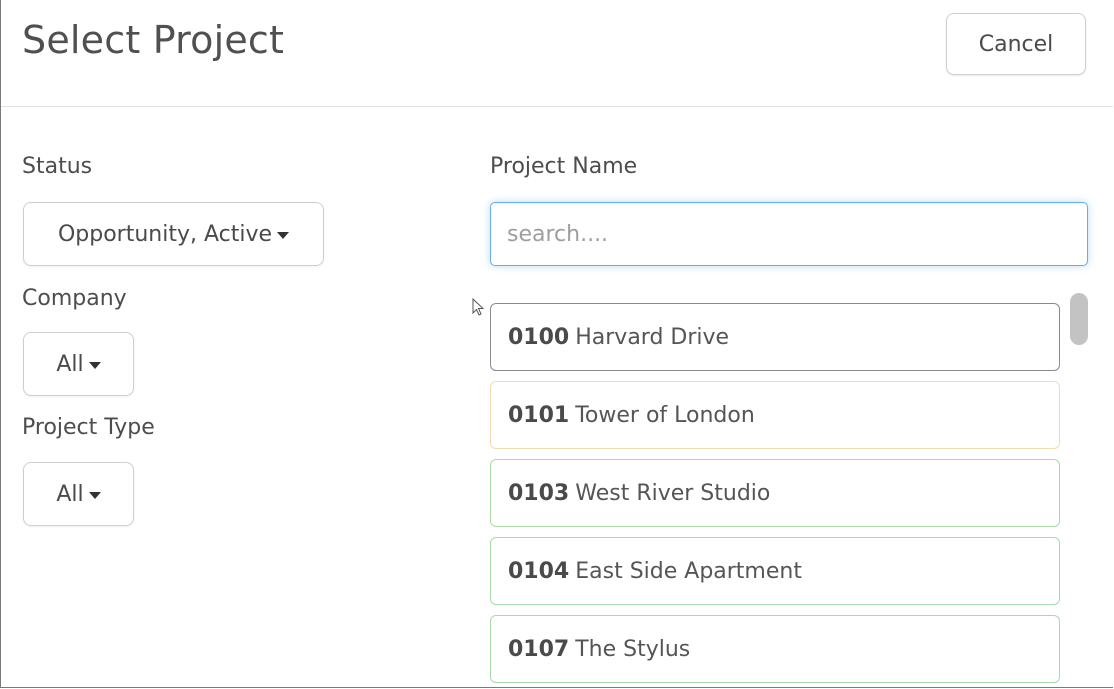 The width and height of the screenshot is (1114, 689). I want to click on project-type-label: Project Type, so click(88, 427).